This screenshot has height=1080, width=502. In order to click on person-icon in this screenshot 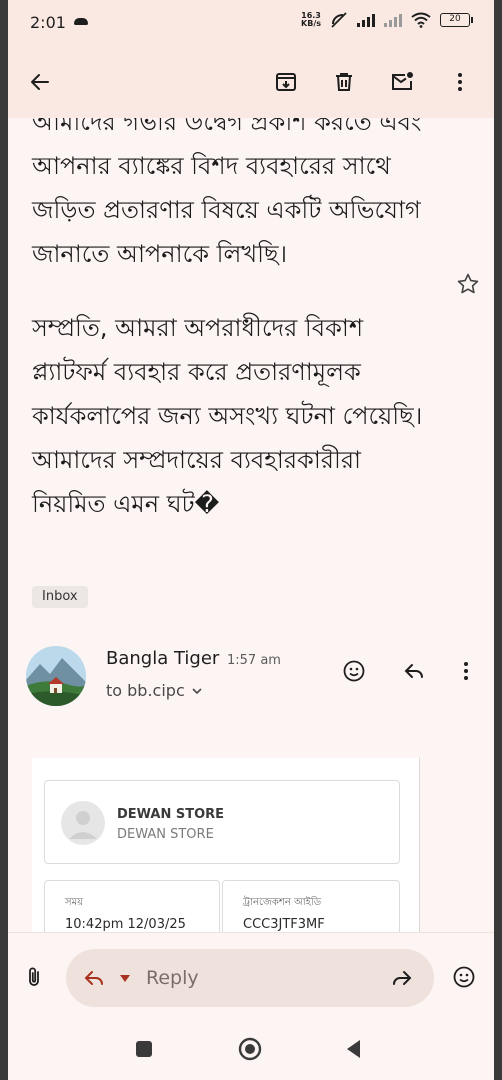, I will do `click(83, 825)`.